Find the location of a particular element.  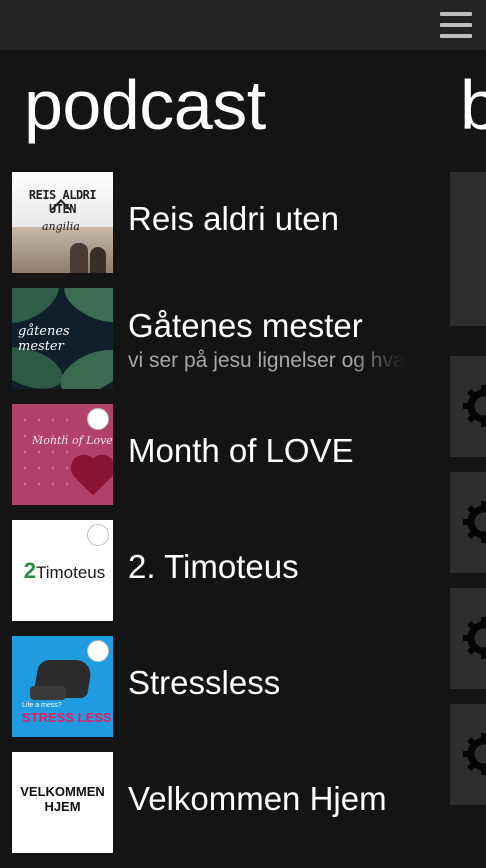

podcast-subtitle: vi ser på jesu lignelser og hva is located at coordinates (266, 360).